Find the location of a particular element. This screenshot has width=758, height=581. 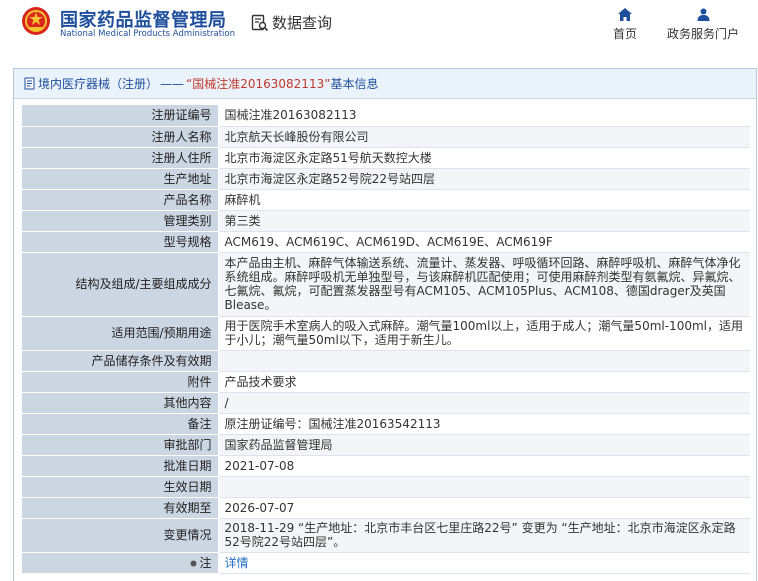

field-label: 管理类别 is located at coordinates (120, 221).